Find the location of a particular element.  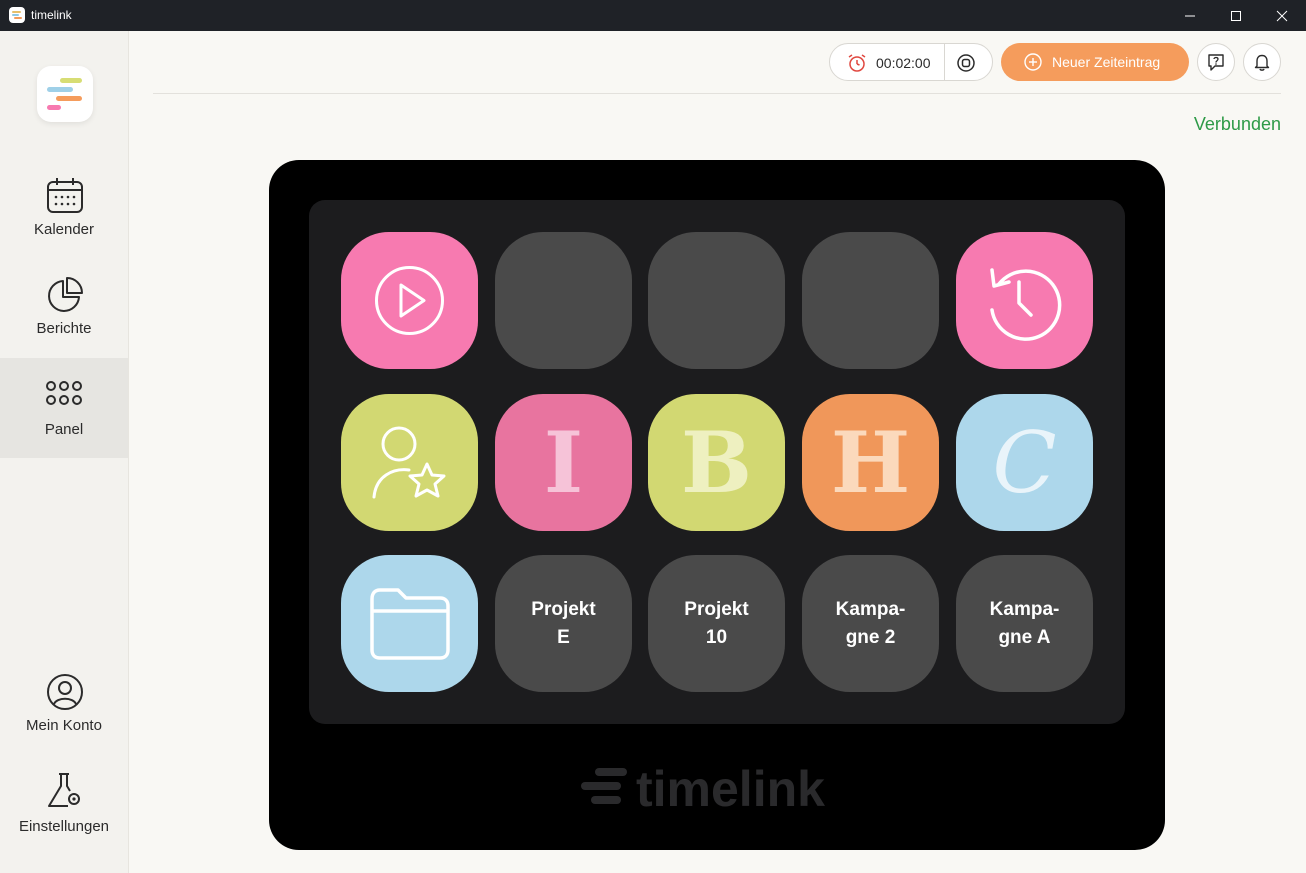

sidebar-item-panel: Panel is located at coordinates (64, 408).